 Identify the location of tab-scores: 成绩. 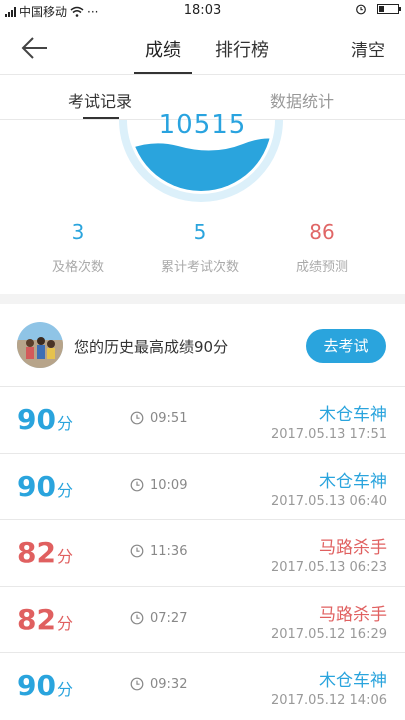
(163, 49).